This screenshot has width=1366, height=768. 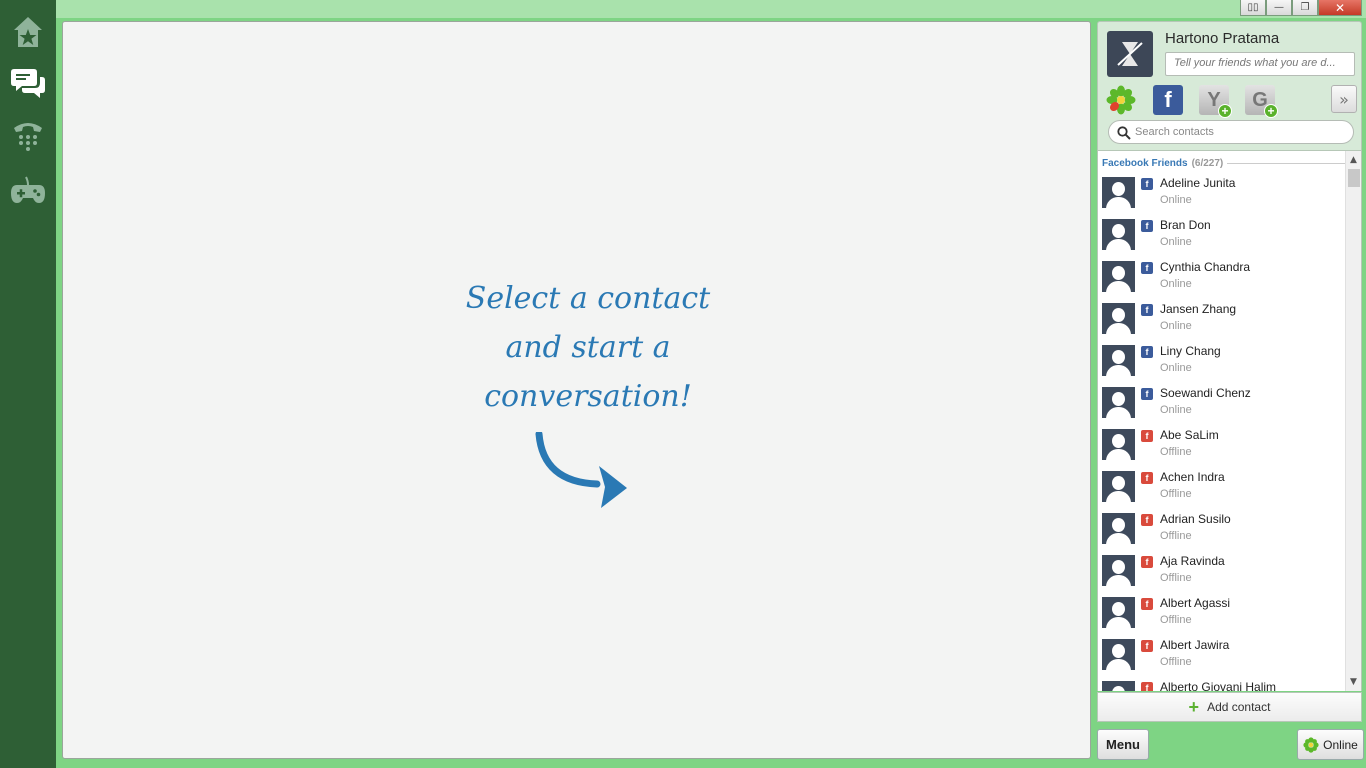 I want to click on menu-button: Menu, so click(x=1123, y=744).